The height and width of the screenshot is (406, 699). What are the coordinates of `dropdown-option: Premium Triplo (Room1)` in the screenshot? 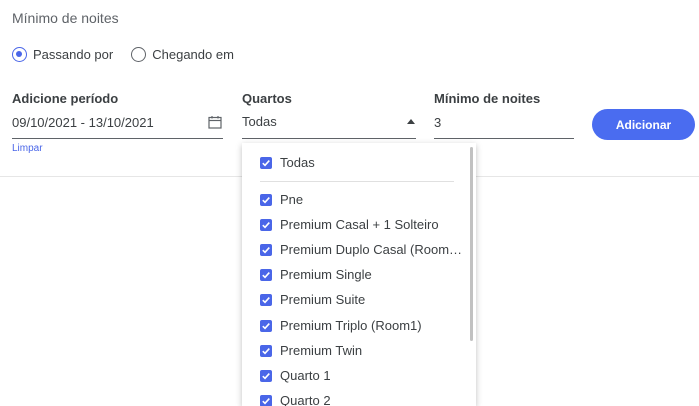 It's located at (341, 325).